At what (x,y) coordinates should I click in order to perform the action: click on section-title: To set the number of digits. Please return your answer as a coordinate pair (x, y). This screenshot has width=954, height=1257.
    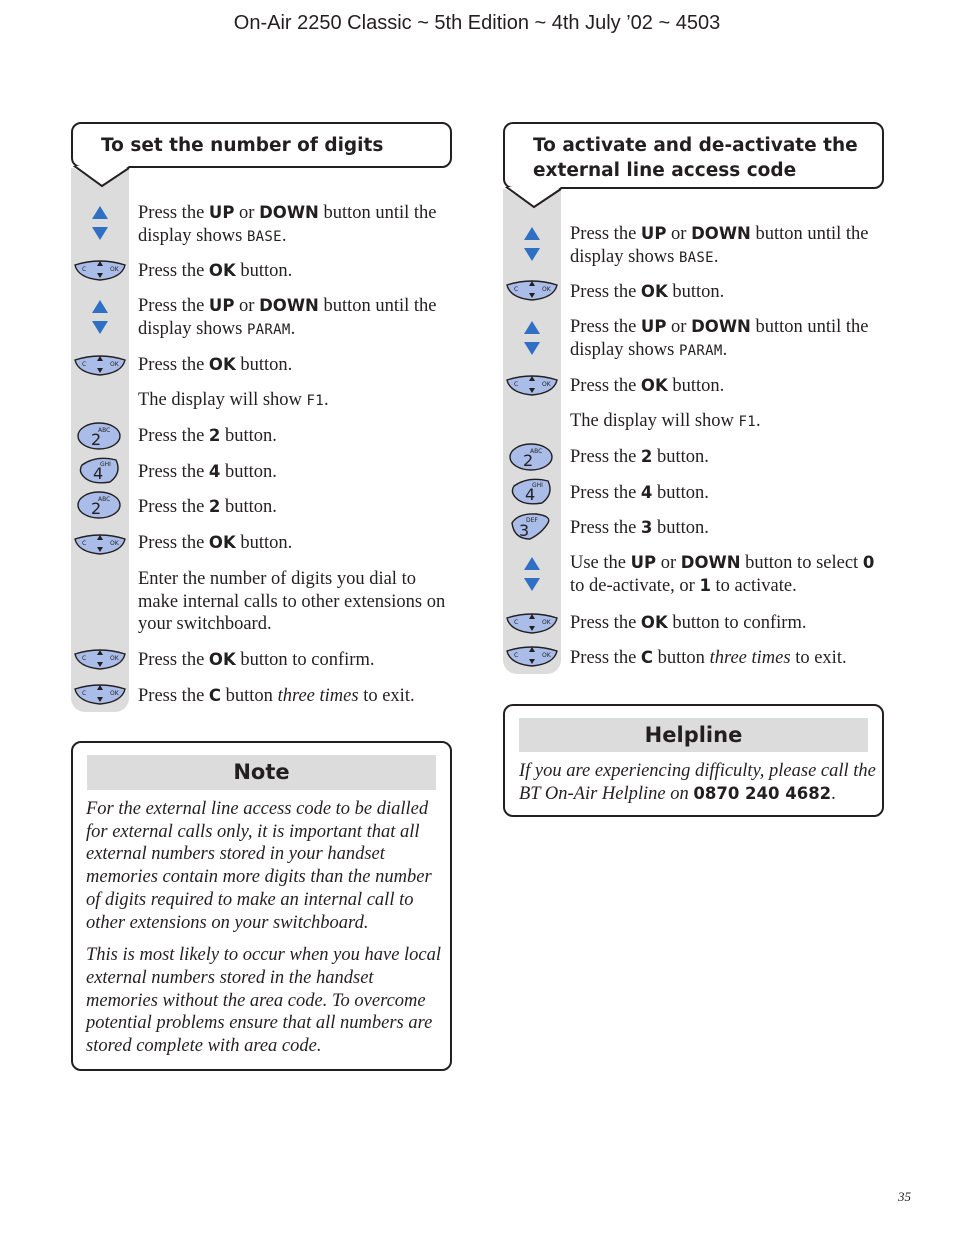
    Looking at the image, I should click on (242, 145).